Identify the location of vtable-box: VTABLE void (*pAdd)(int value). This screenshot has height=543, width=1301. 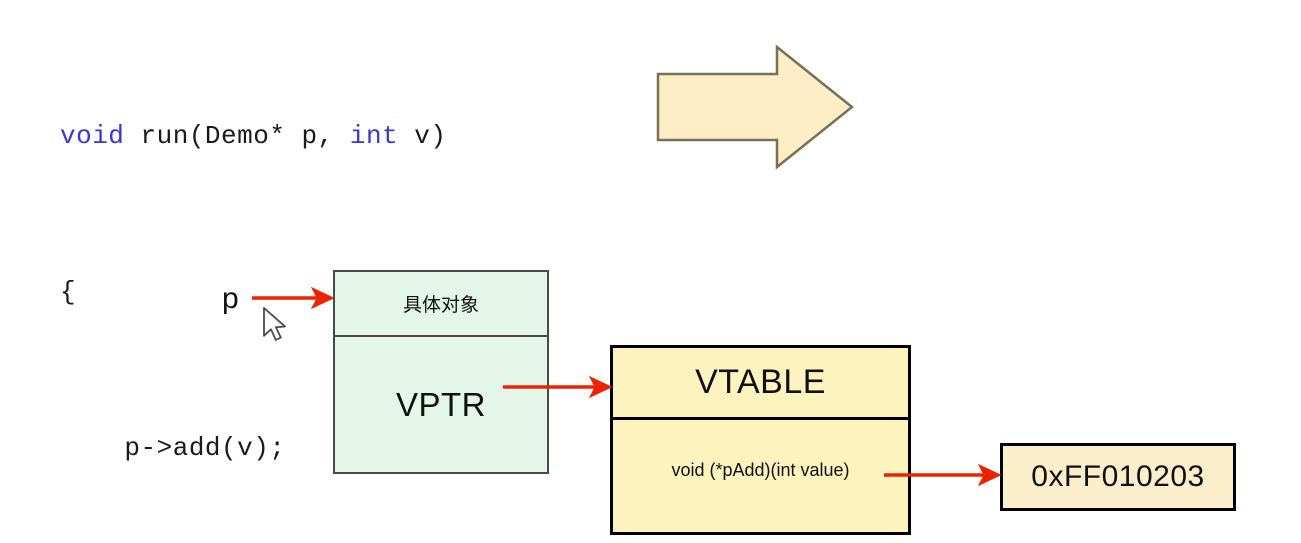
(760, 440).